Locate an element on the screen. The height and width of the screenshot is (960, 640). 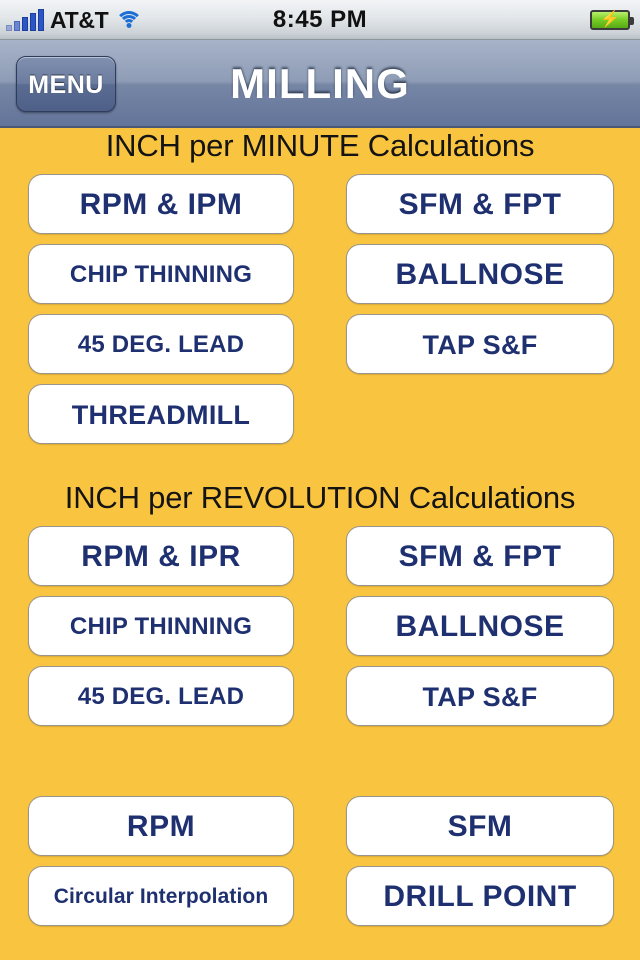
clock-label: 8:45 PM is located at coordinates (320, 19).